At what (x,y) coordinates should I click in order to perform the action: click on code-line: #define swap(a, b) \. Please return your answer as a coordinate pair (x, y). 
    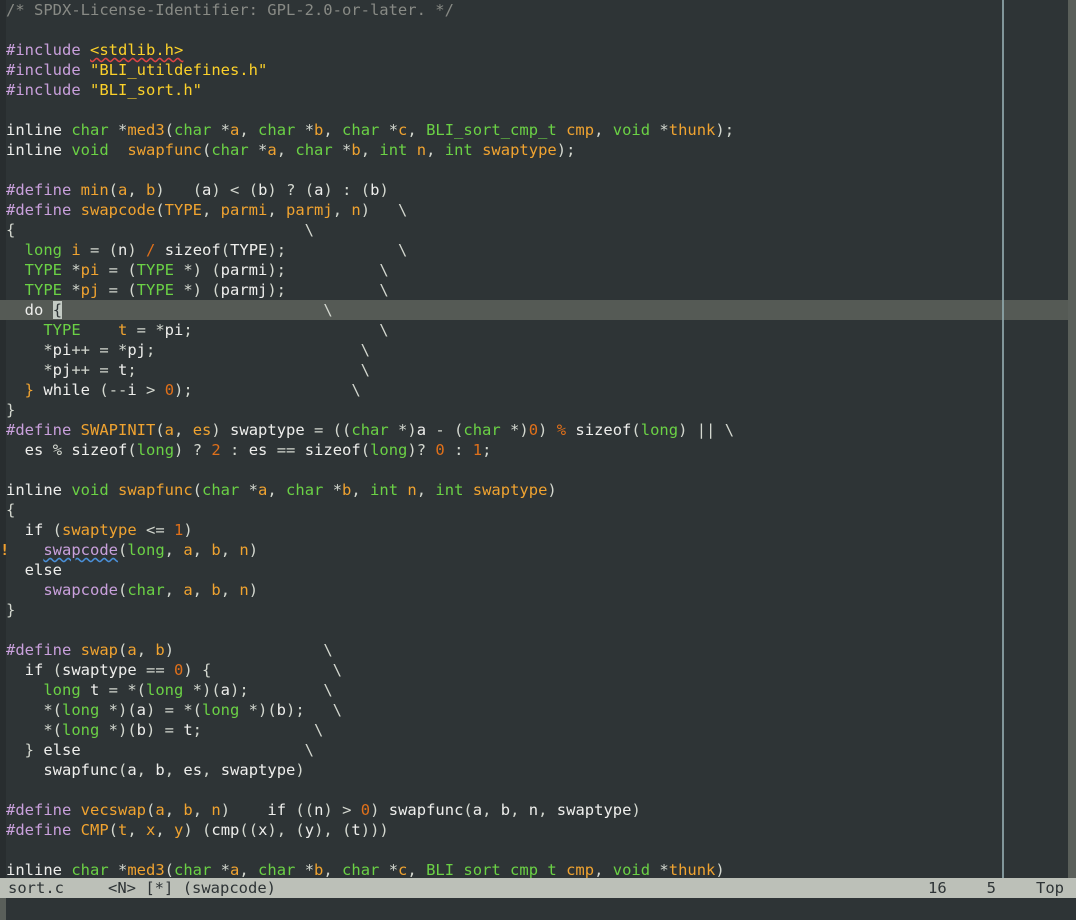
    Looking at the image, I should click on (534, 650).